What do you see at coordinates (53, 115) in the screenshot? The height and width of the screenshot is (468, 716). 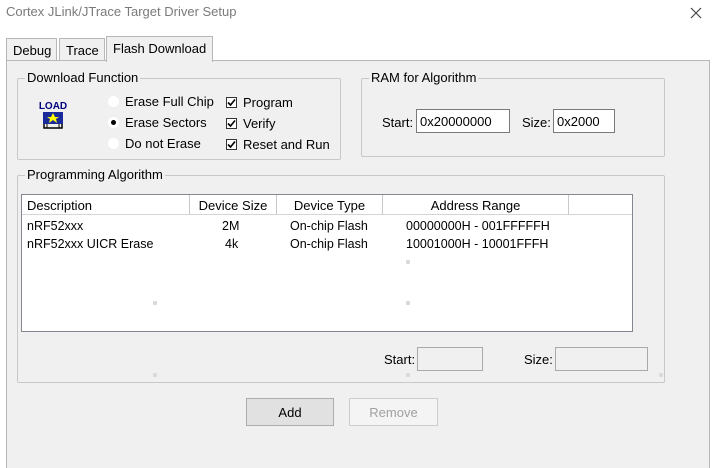 I see `load-icon: LOAD` at bounding box center [53, 115].